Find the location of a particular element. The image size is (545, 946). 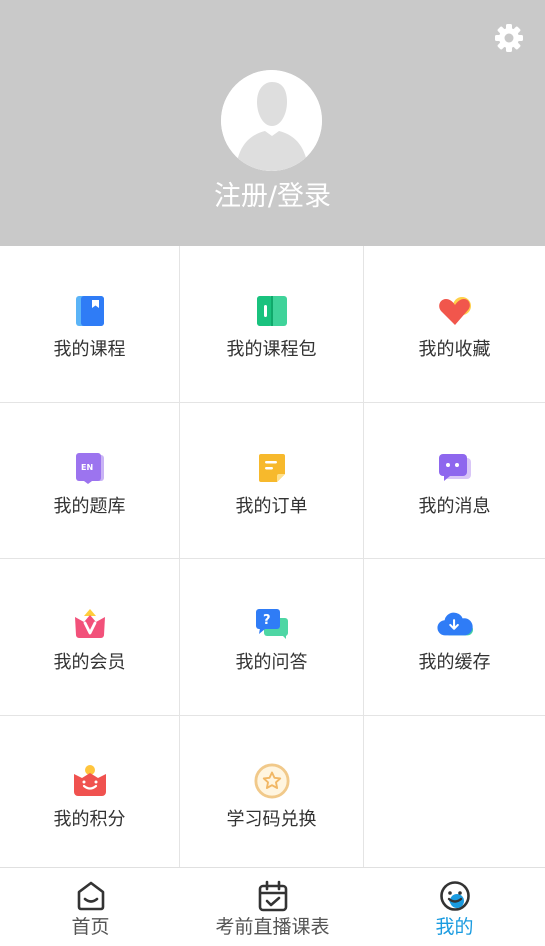

menu-item-my-membership: 我的会员 is located at coordinates (89, 637).